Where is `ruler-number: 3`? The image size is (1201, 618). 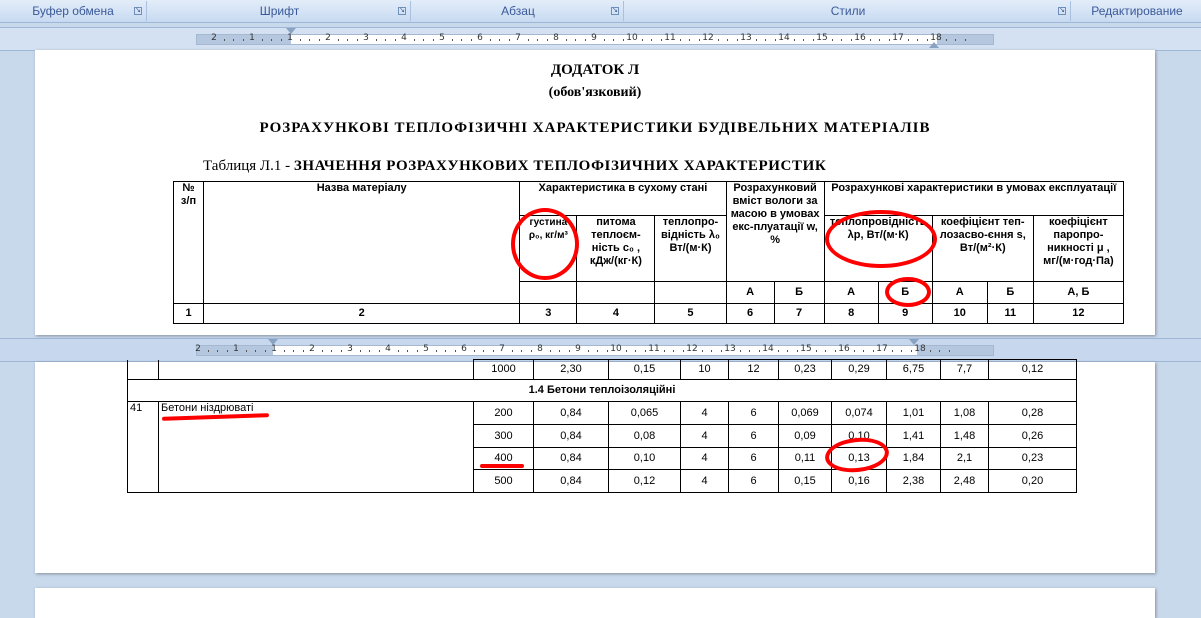 ruler-number: 3 is located at coordinates (350, 349).